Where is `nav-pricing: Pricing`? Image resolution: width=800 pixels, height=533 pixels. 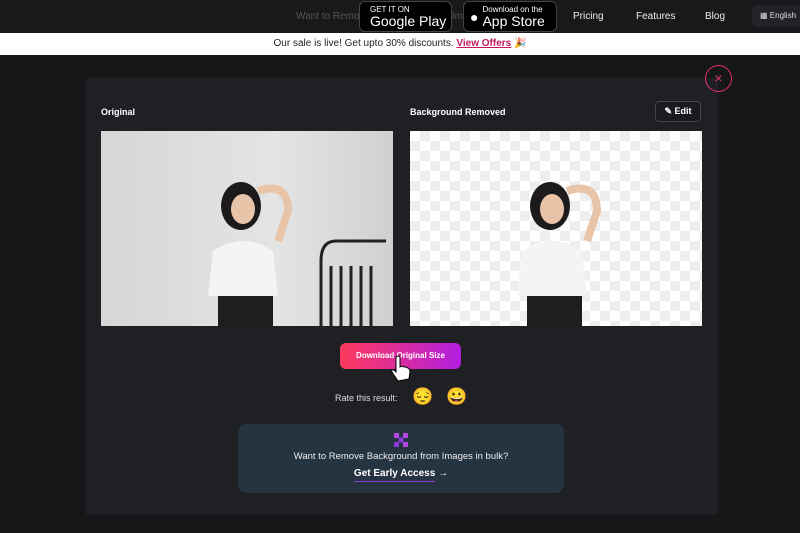 nav-pricing: Pricing is located at coordinates (588, 16).